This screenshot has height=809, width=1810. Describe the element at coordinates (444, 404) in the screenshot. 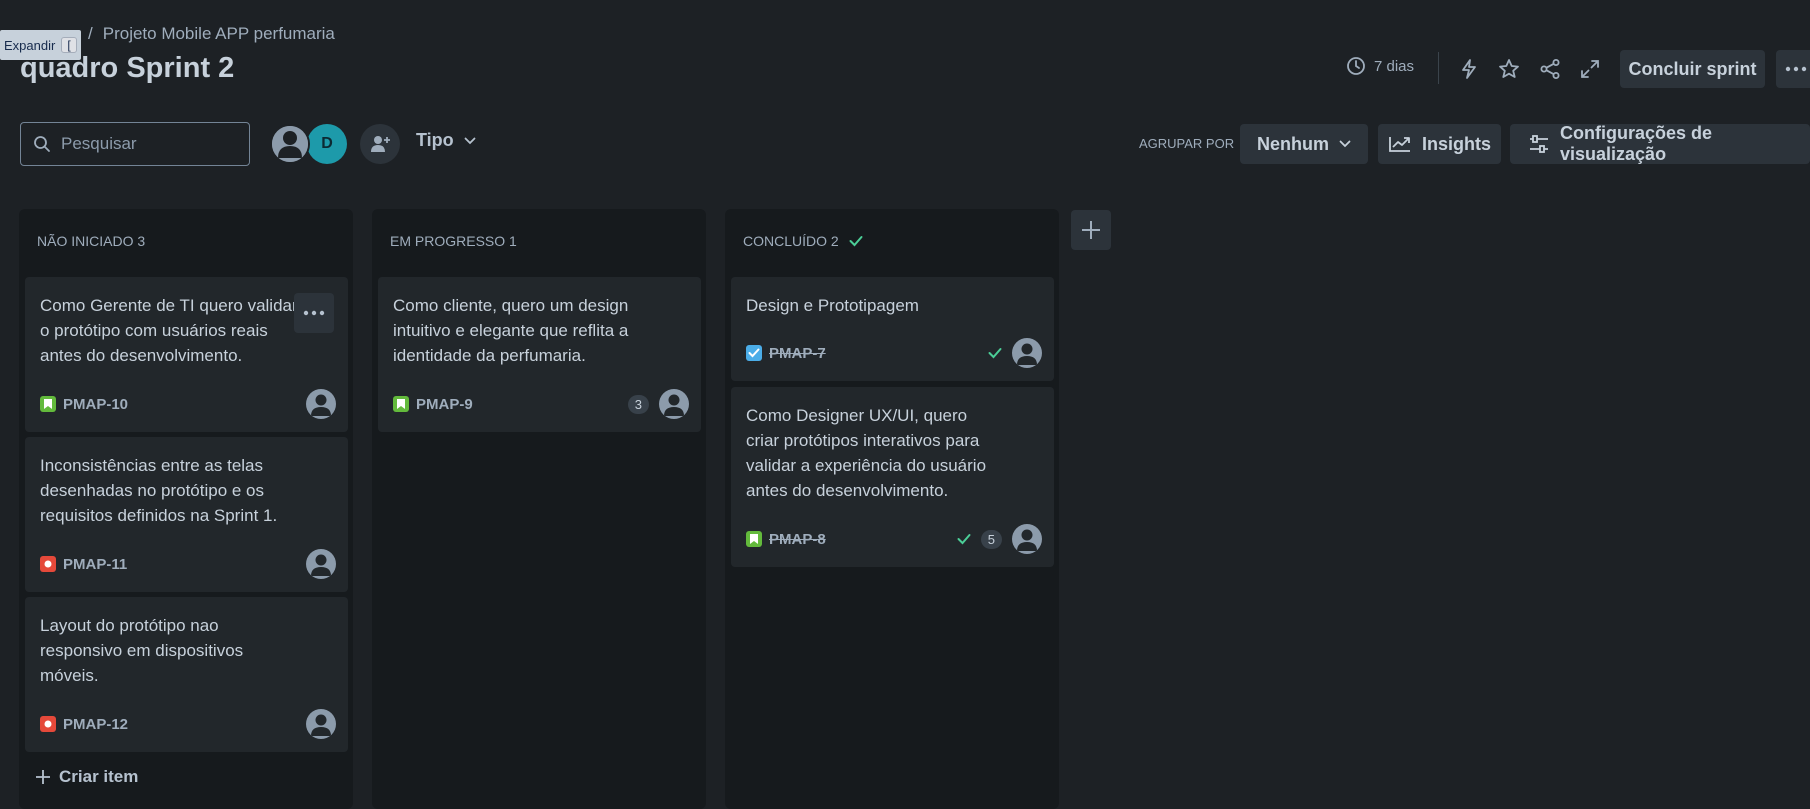

I see `issue-key: PMAP-9` at that location.